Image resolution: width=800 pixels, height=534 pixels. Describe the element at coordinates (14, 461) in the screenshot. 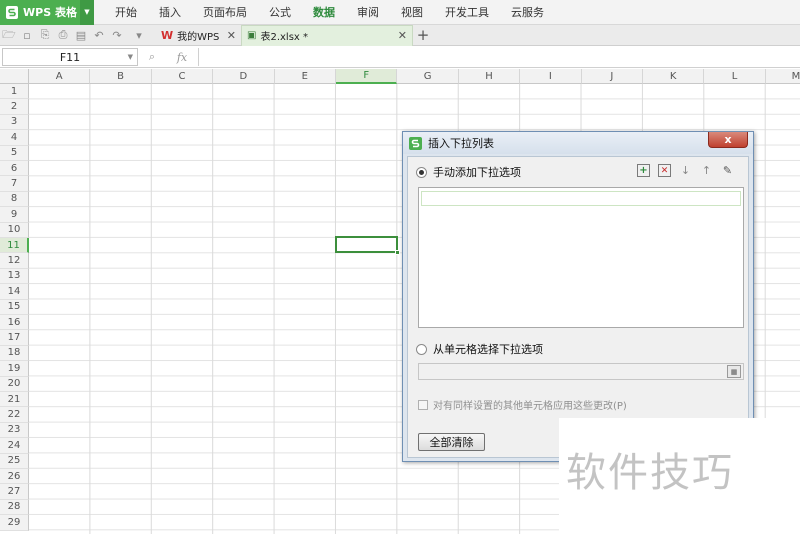

I see `row-header: 25` at that location.